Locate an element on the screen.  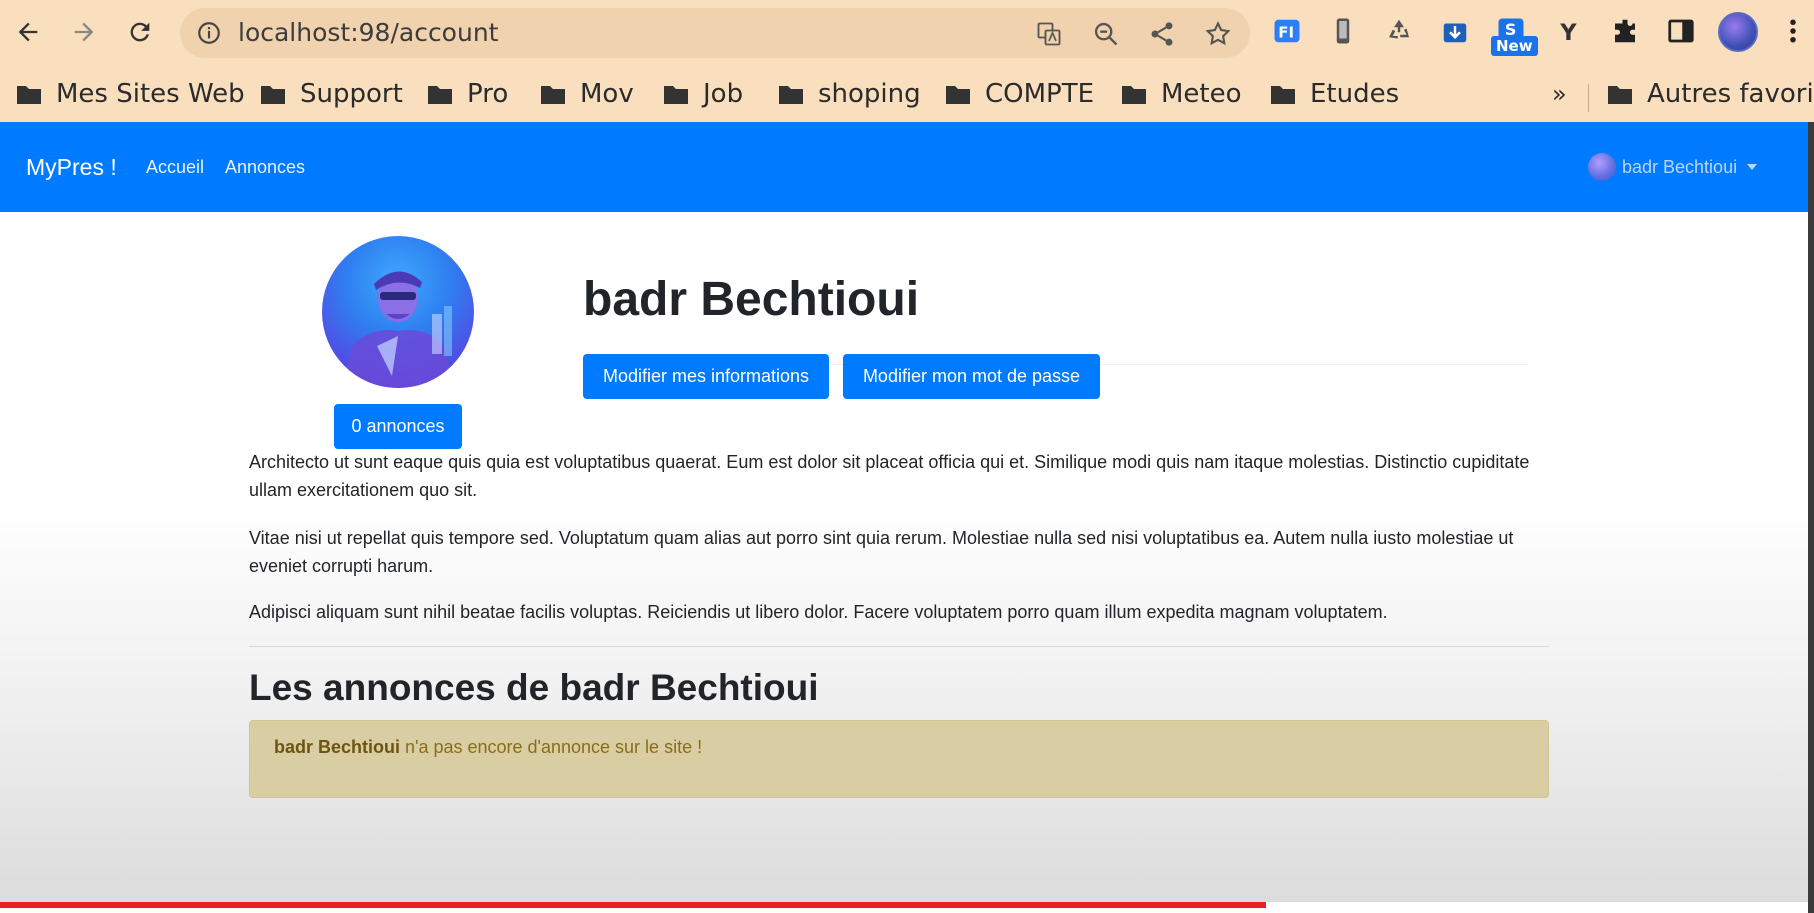
bookmark-folder: Job is located at coordinates (703, 94).